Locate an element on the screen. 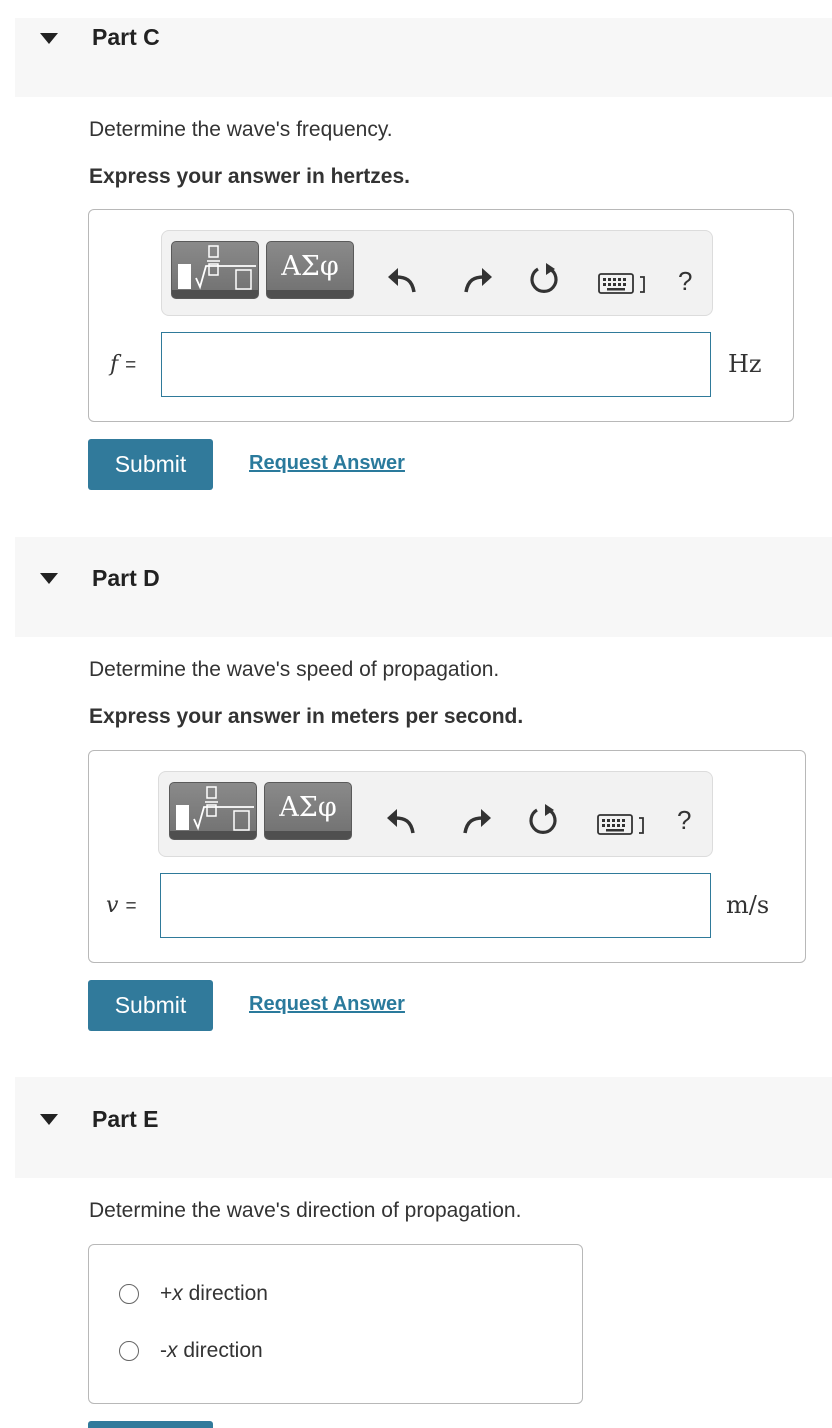 Image resolution: width=832 pixels, height=1428 pixels. part-e-title: Part E is located at coordinates (125, 1119).